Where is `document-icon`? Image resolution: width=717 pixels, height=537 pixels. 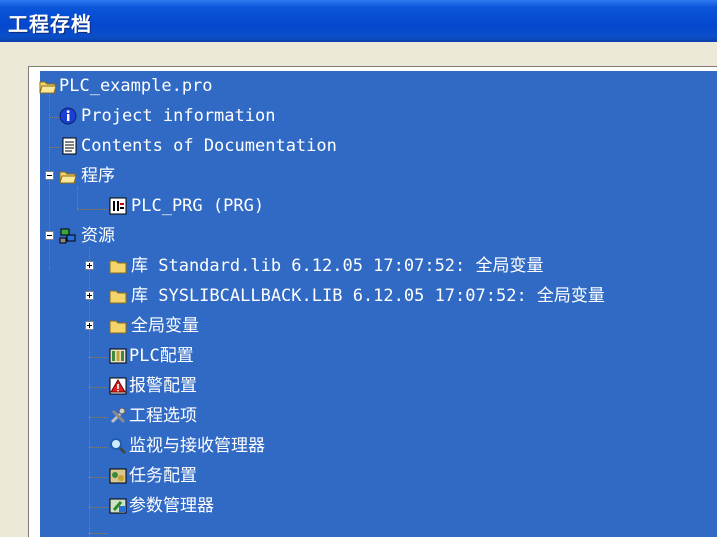
document-icon is located at coordinates (69, 146).